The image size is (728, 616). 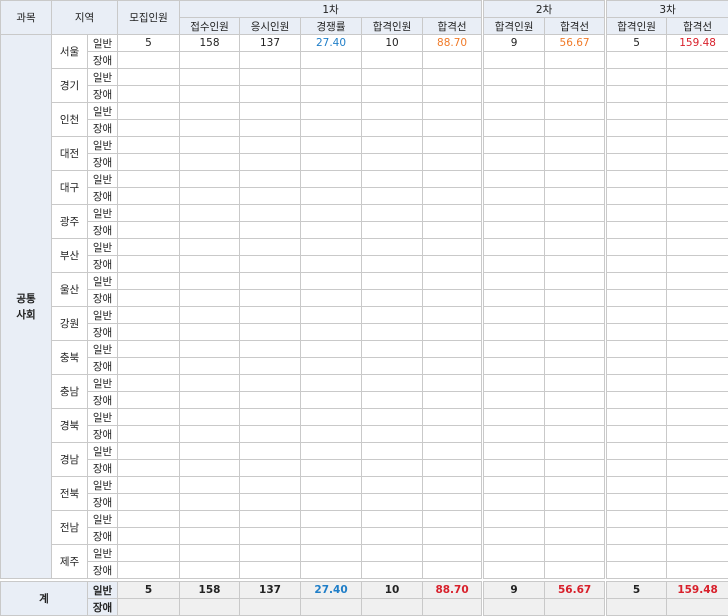 What do you see at coordinates (210, 26) in the screenshot?
I see `header-applicants: 접수인원` at bounding box center [210, 26].